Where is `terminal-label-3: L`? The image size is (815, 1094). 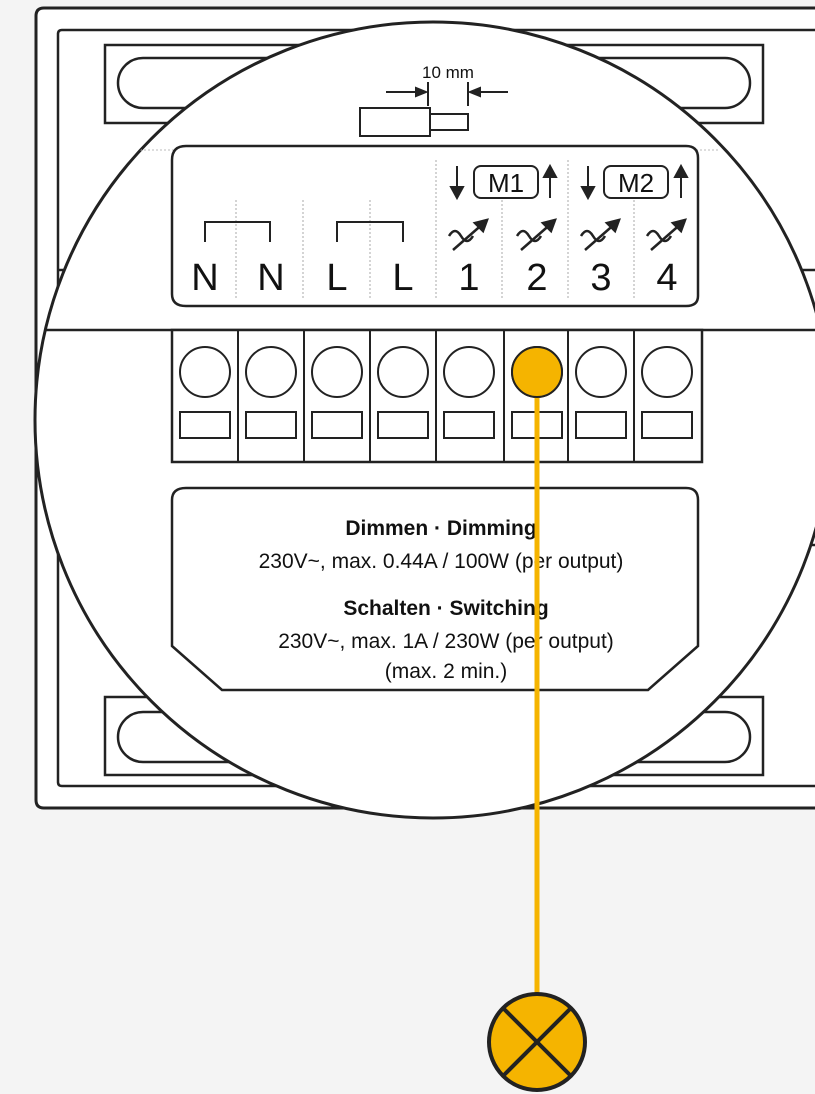
terminal-label-3: L is located at coordinates (336, 278).